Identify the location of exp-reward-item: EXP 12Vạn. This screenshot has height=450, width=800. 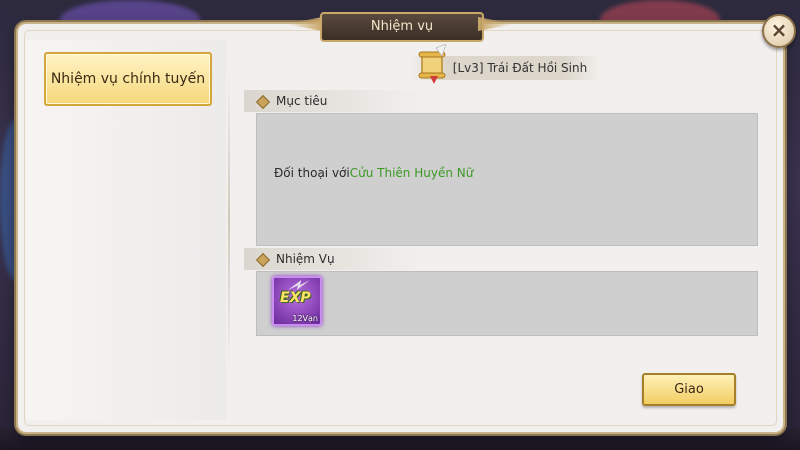
(297, 301).